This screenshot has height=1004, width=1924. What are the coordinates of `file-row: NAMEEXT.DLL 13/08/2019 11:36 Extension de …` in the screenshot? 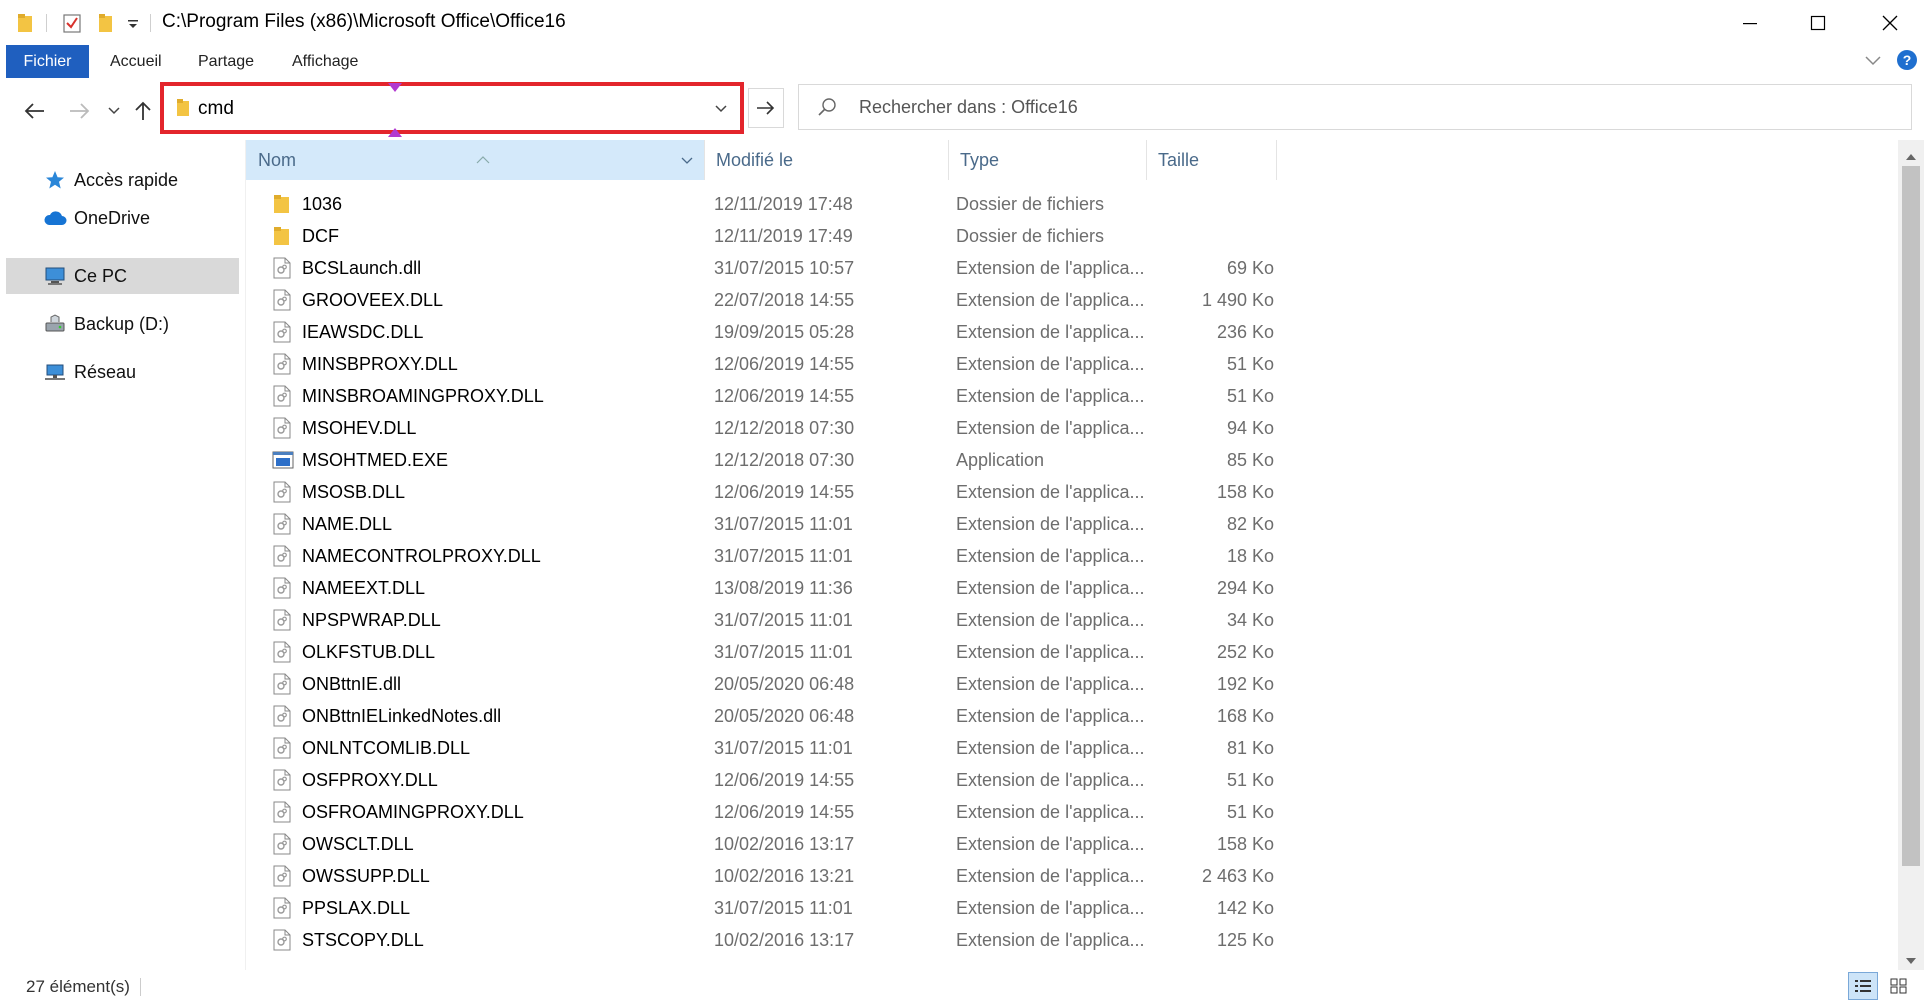 It's located at (776, 588).